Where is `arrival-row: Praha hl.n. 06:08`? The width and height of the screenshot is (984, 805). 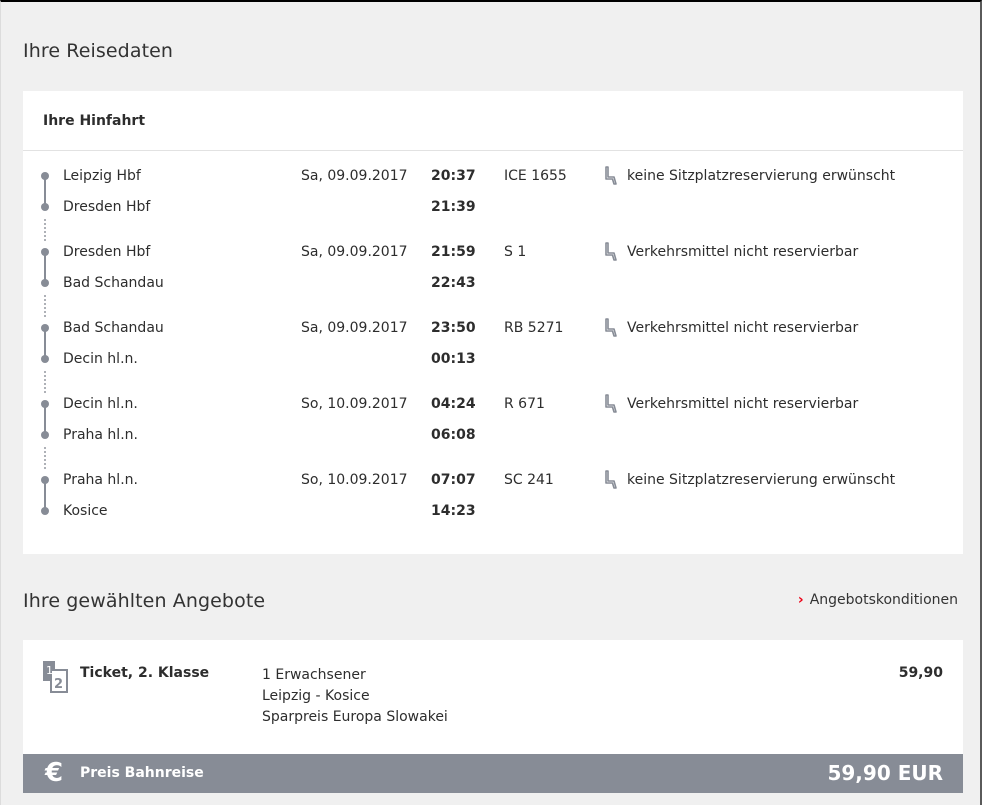 arrival-row: Praha hl.n. 06:08 is located at coordinates (493, 435).